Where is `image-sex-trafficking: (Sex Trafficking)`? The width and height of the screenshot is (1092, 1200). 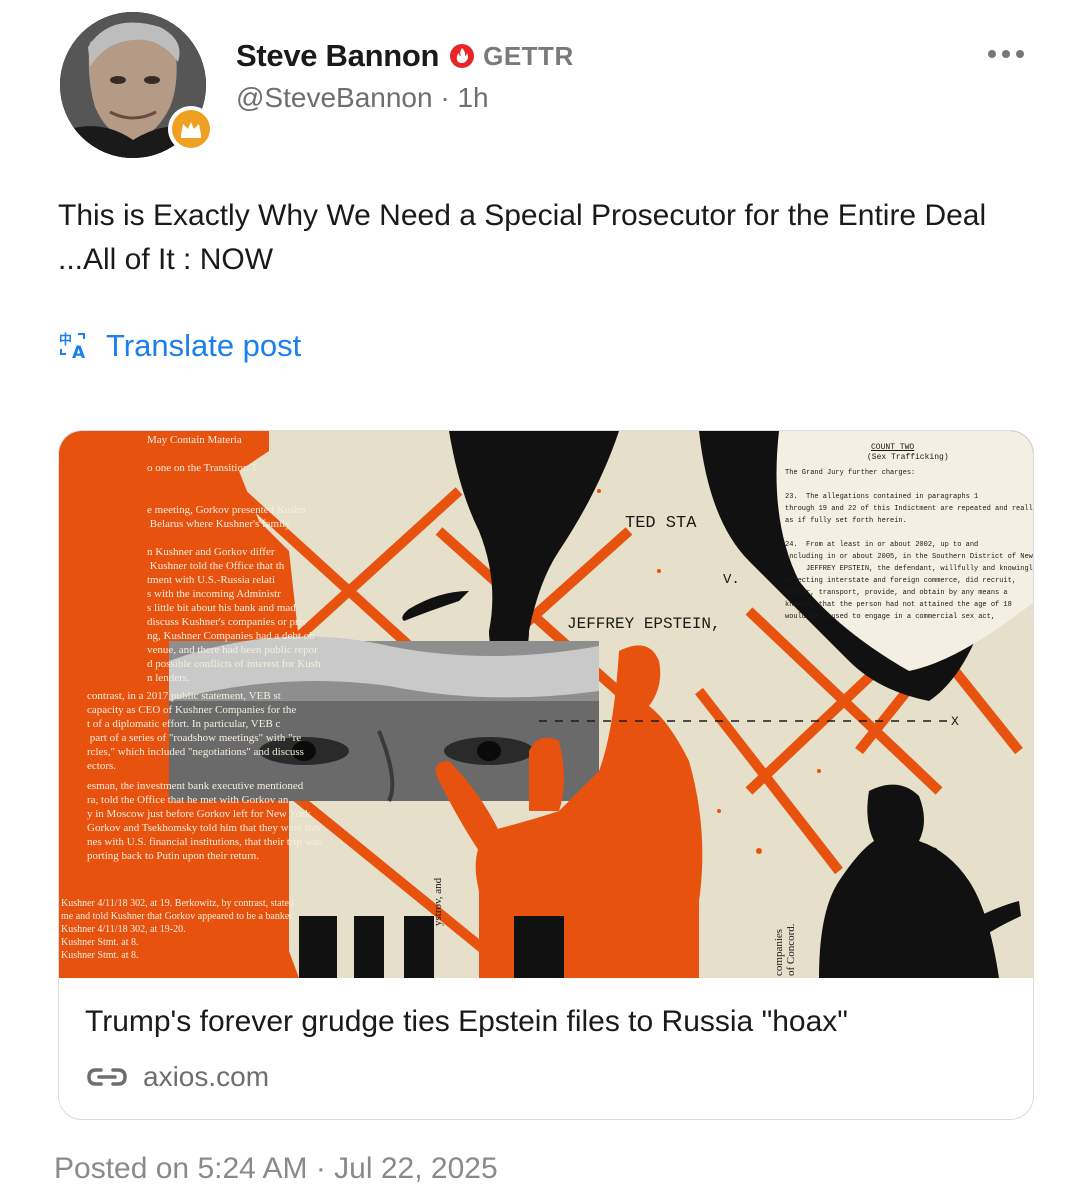 image-sex-trafficking: (Sex Trafficking) is located at coordinates (908, 457).